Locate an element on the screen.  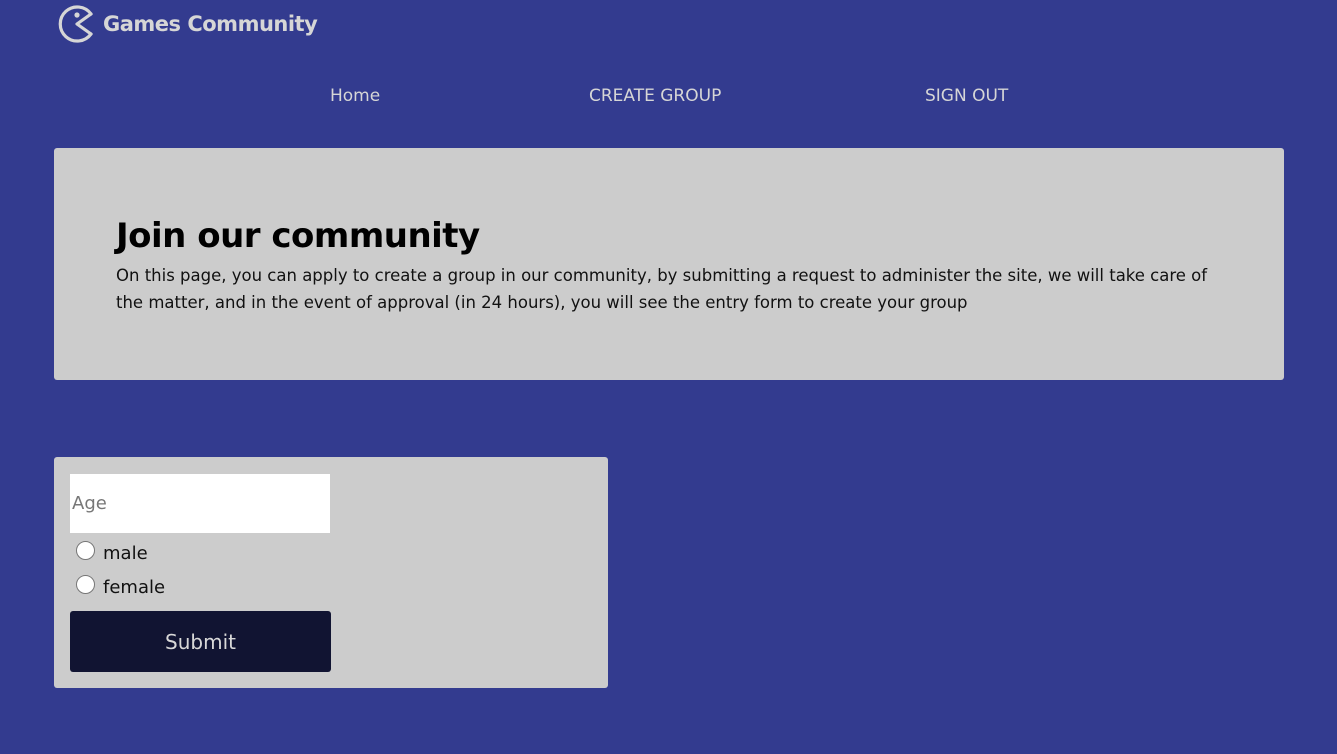
submit-button: Submit is located at coordinates (200, 641).